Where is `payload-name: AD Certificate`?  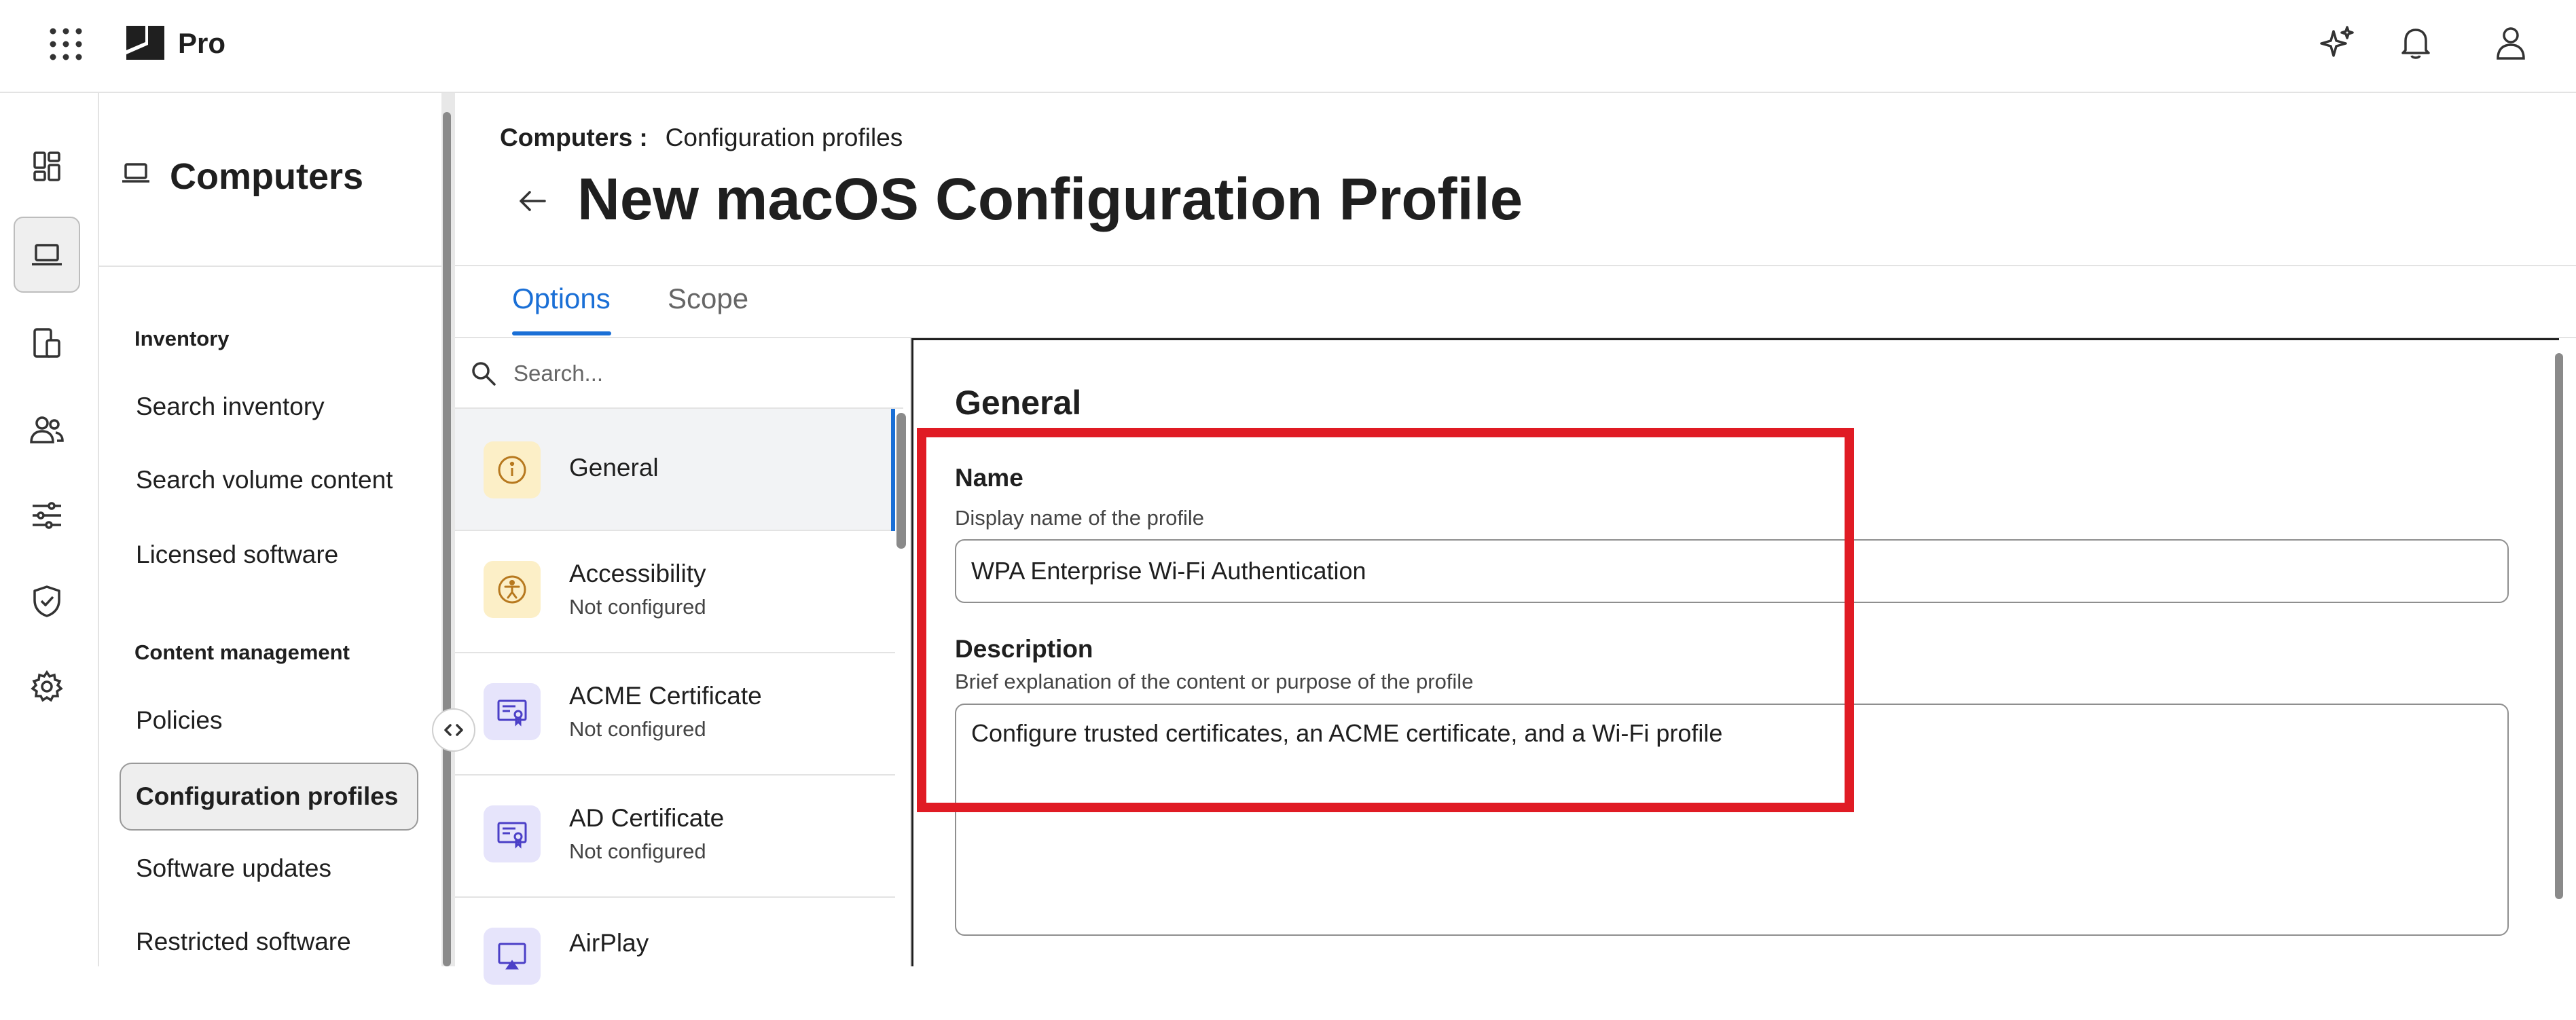
payload-name: AD Certificate is located at coordinates (647, 818).